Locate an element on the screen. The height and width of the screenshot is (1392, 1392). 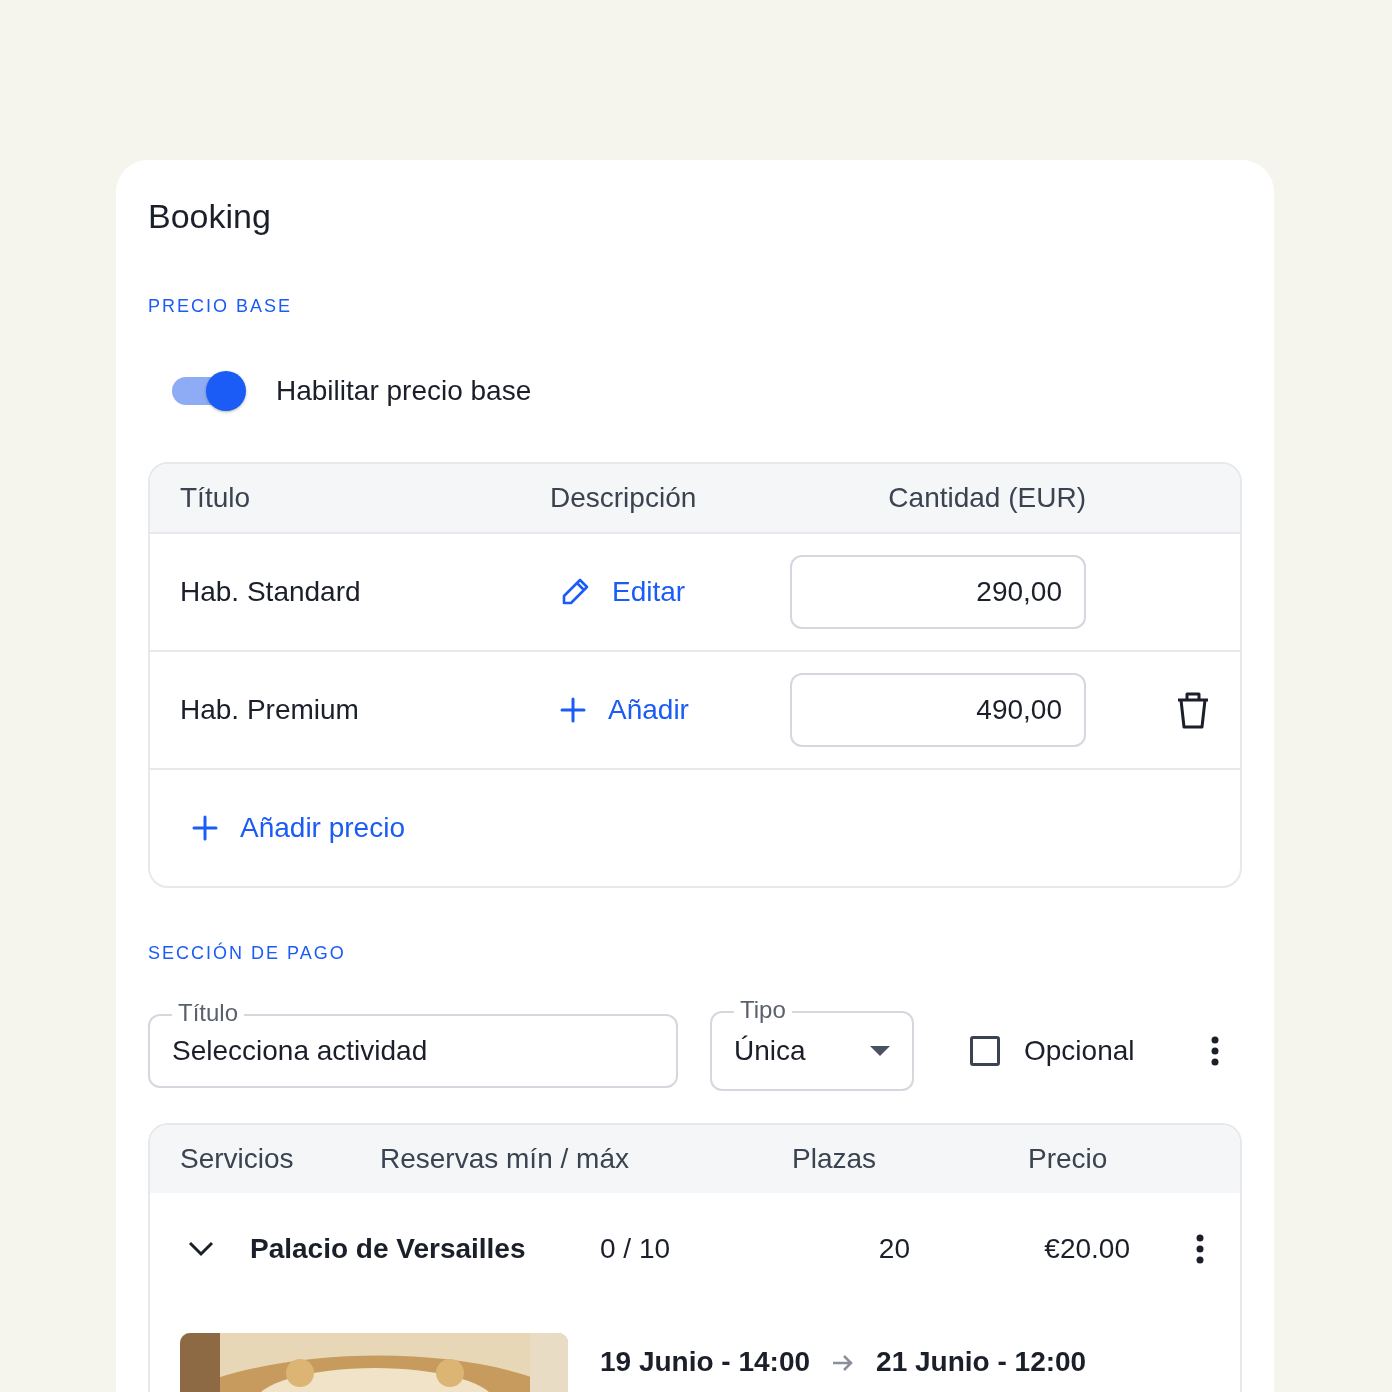
section-label: PRECIO BASE is located at coordinates (221, 306).